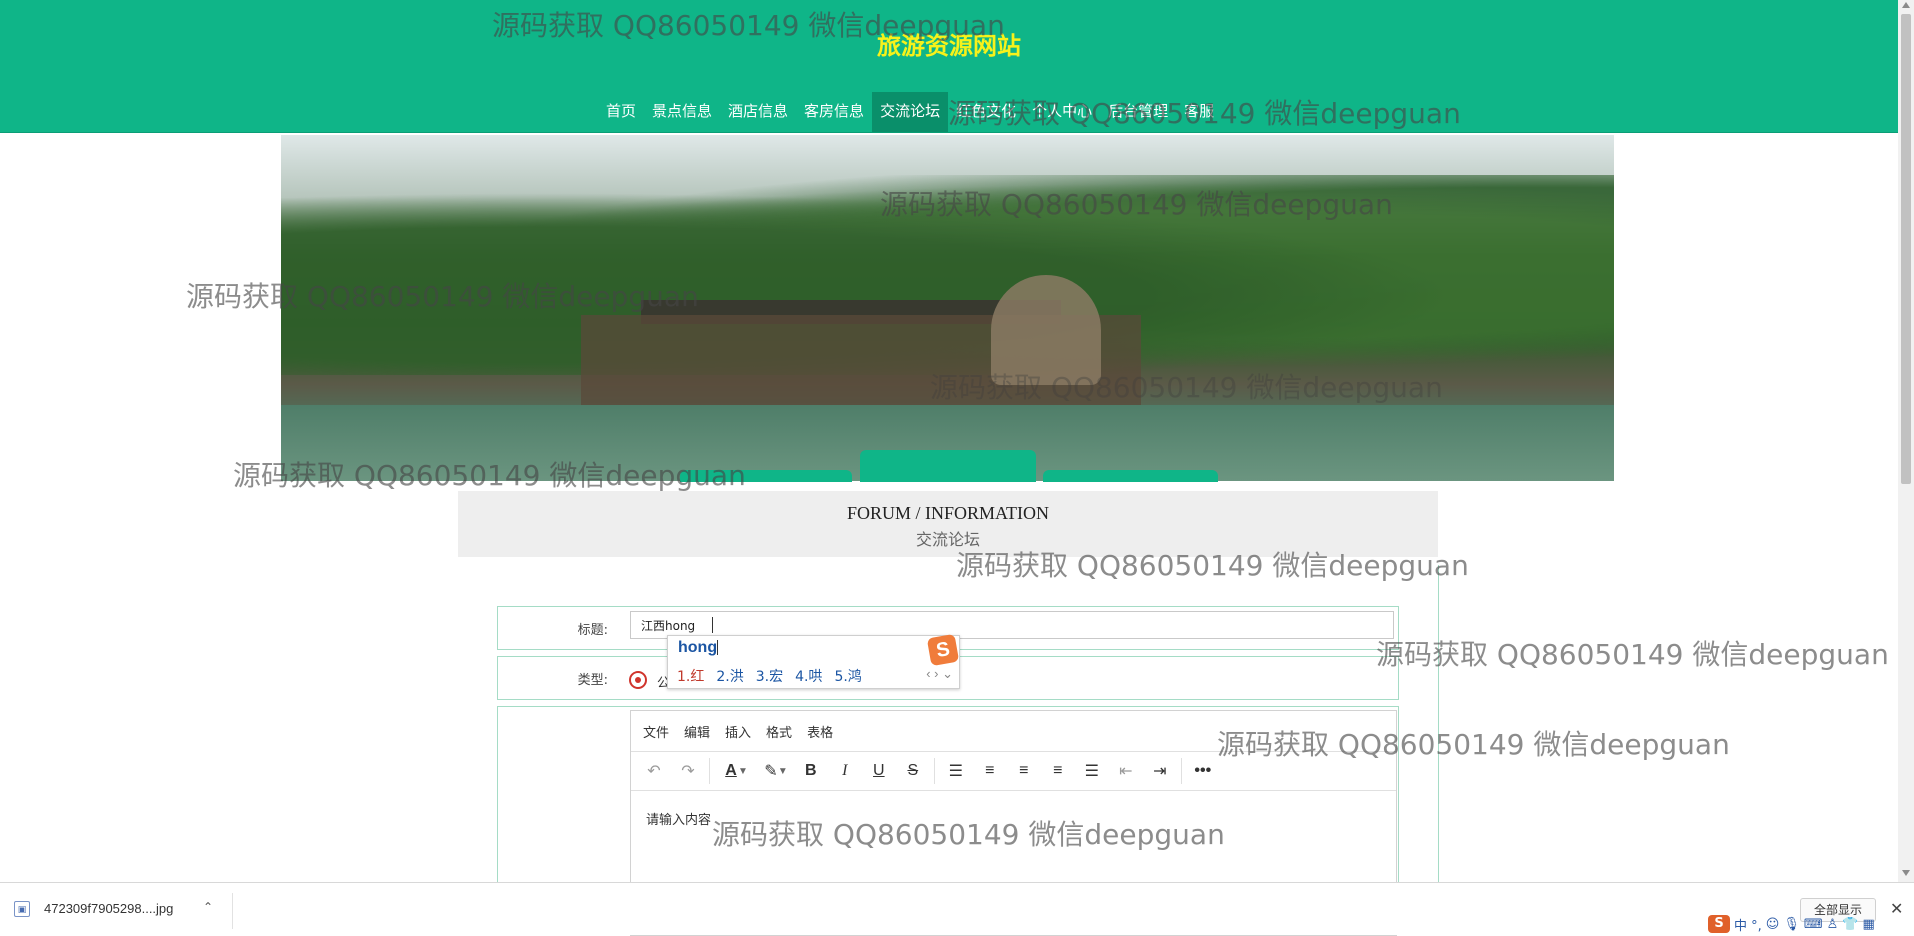 This screenshot has height=936, width=1914. What do you see at coordinates (948, 524) in the screenshot?
I see `section-header: FORUM / INFORMATION 交流论坛` at bounding box center [948, 524].